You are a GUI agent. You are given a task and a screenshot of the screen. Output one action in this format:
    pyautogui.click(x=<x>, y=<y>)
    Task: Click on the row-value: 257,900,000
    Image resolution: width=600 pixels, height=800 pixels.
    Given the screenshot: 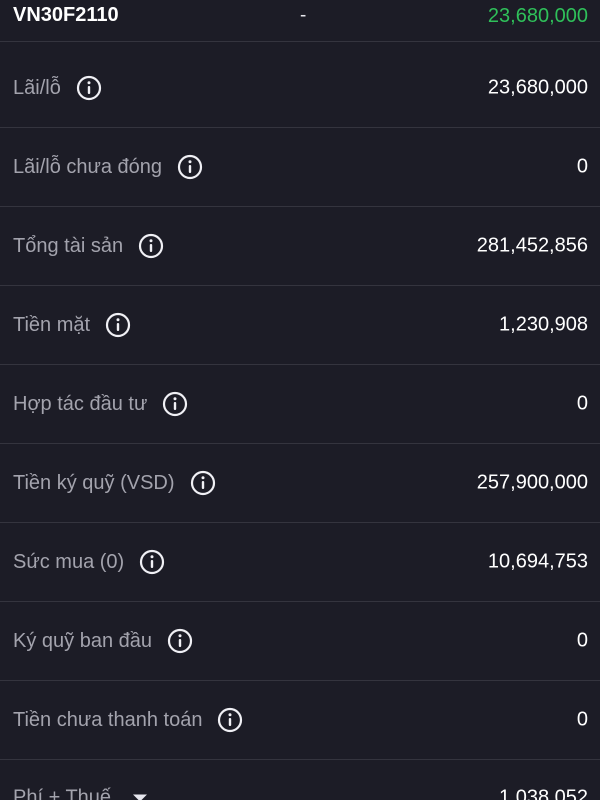 What is the action you would take?
    pyautogui.click(x=532, y=482)
    